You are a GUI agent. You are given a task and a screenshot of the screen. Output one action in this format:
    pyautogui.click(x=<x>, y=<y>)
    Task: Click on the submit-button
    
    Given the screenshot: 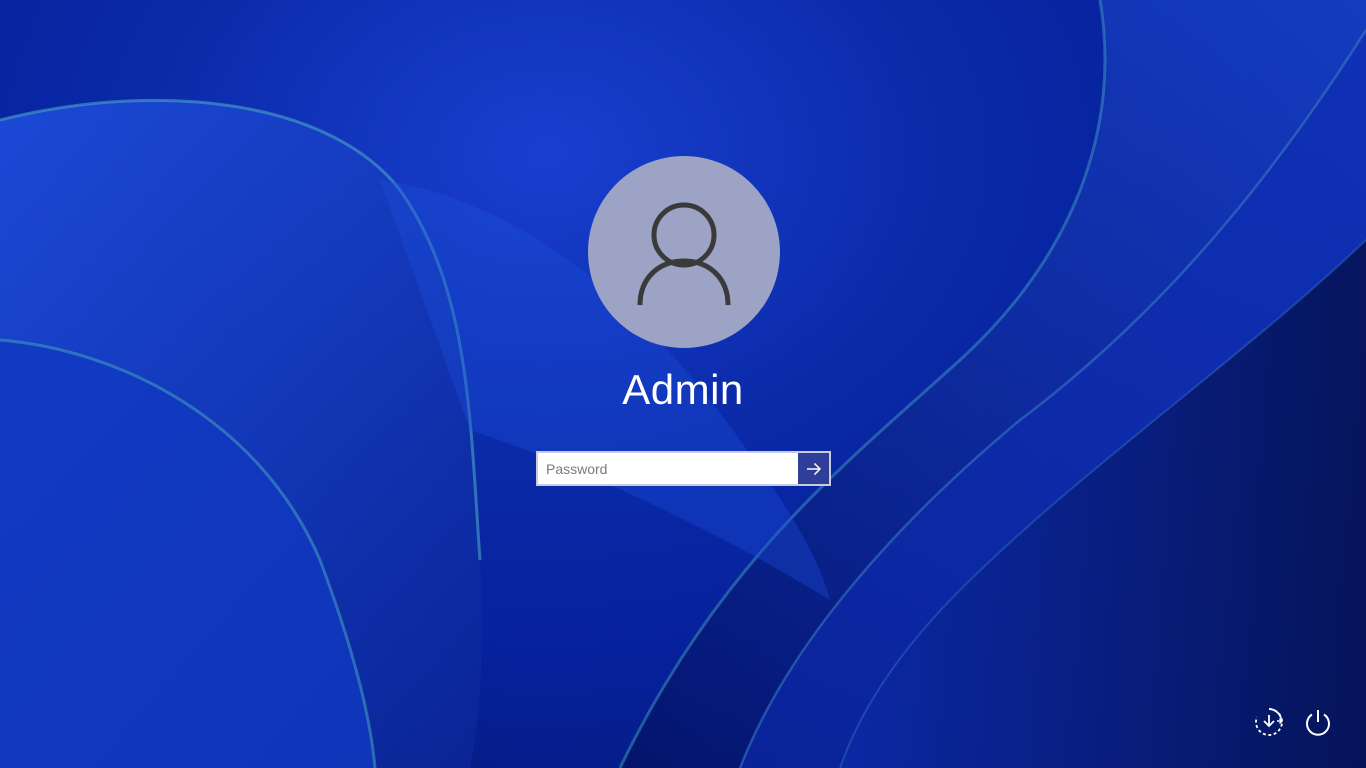 What is the action you would take?
    pyautogui.click(x=813, y=468)
    